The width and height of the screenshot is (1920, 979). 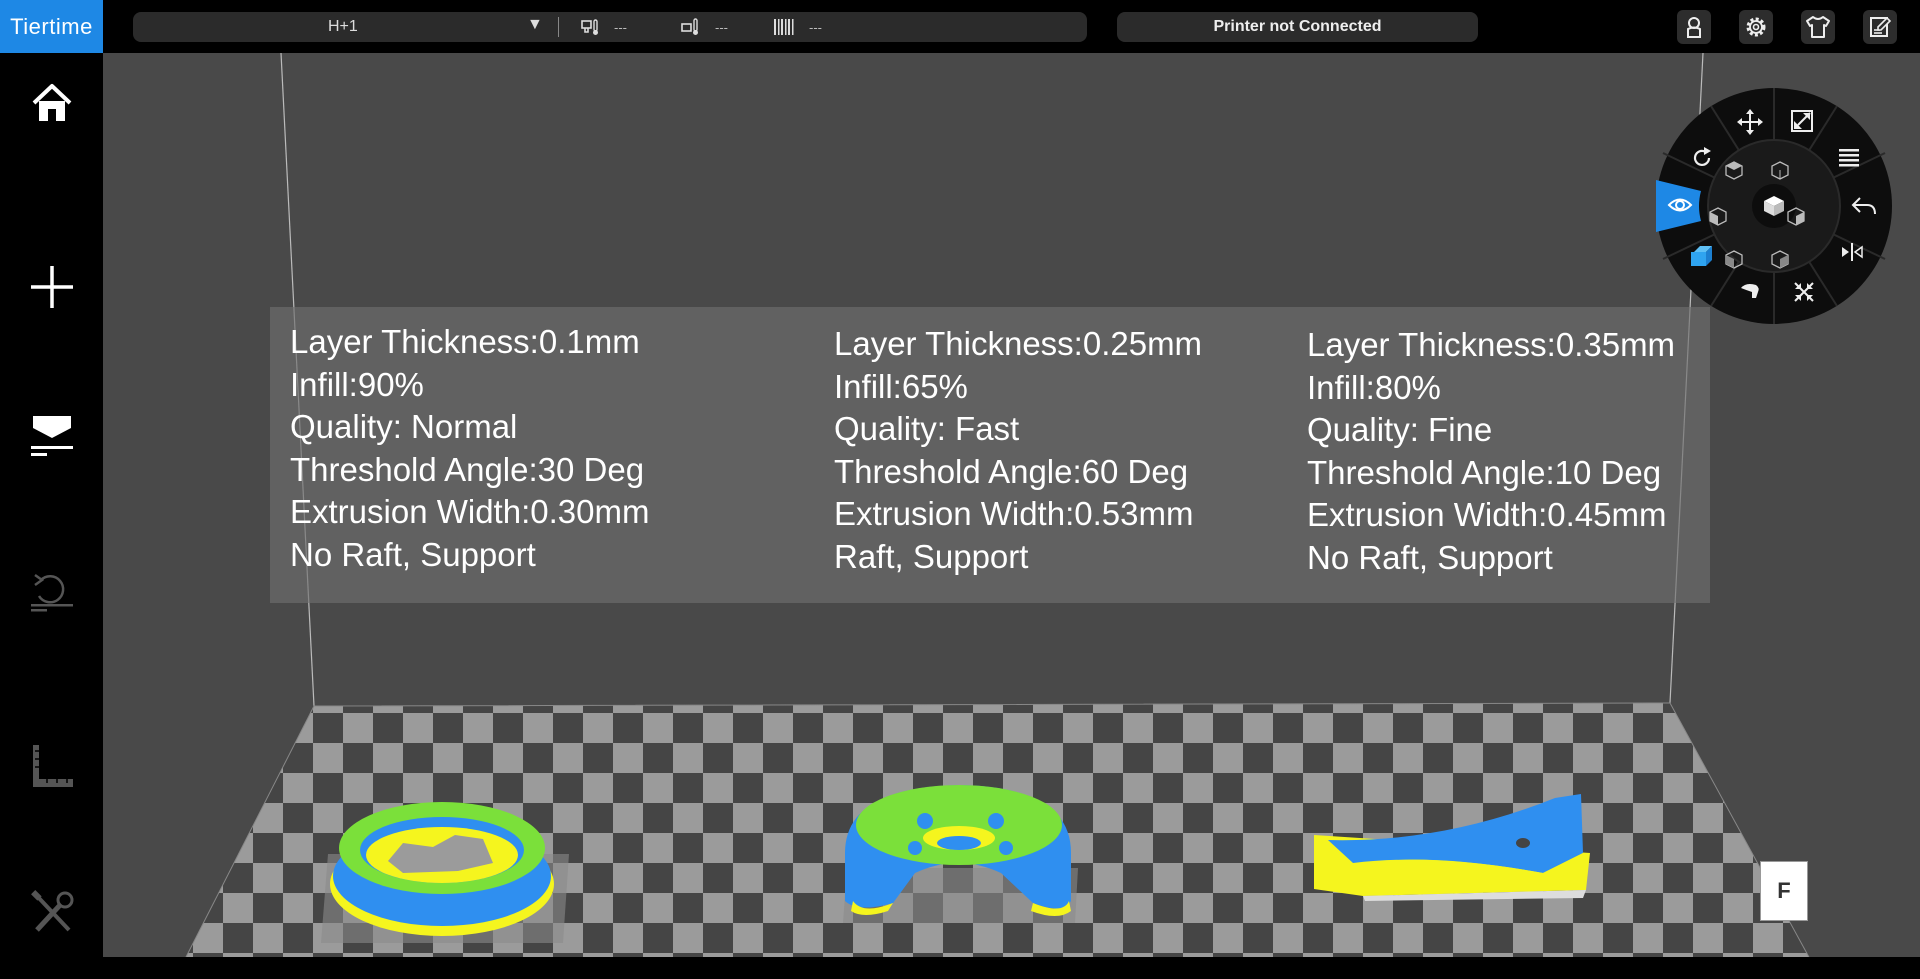 I want to click on tools-button, so click(x=51, y=913).